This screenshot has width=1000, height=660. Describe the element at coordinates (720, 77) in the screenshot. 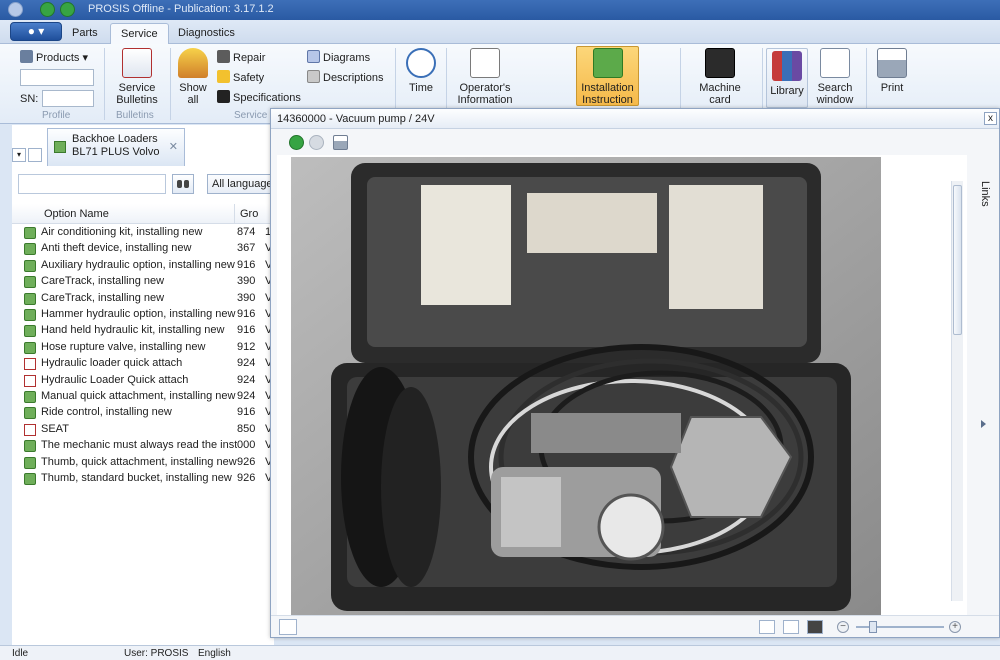

I see `machine-card-button: Machine card` at that location.